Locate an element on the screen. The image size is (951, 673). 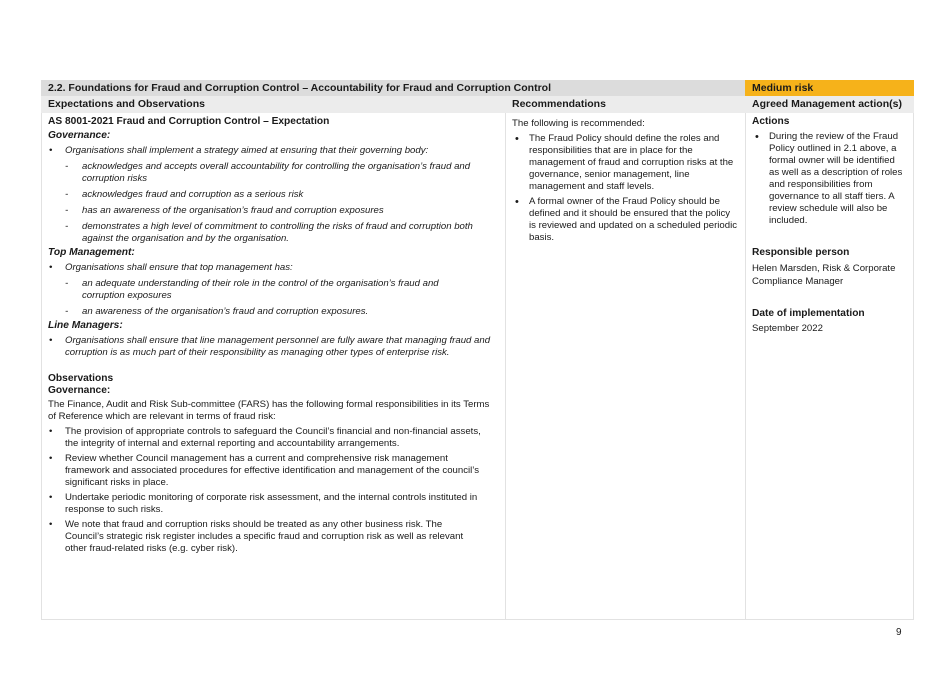
column-header-actions: Agreed Management action(s) is located at coordinates (829, 104).